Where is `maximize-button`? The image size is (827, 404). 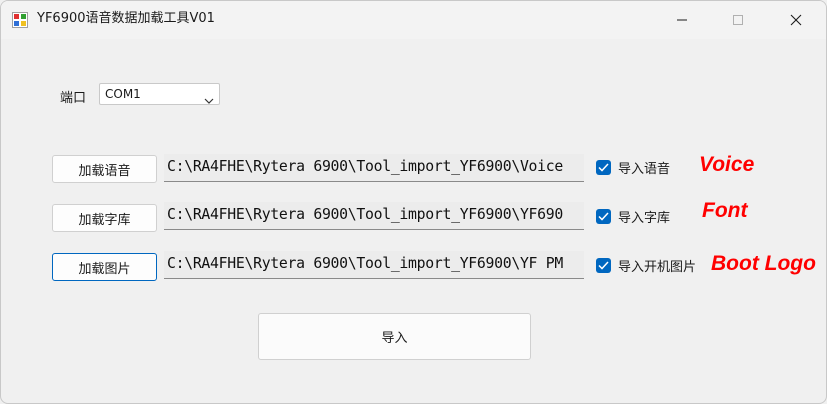
maximize-button is located at coordinates (738, 20).